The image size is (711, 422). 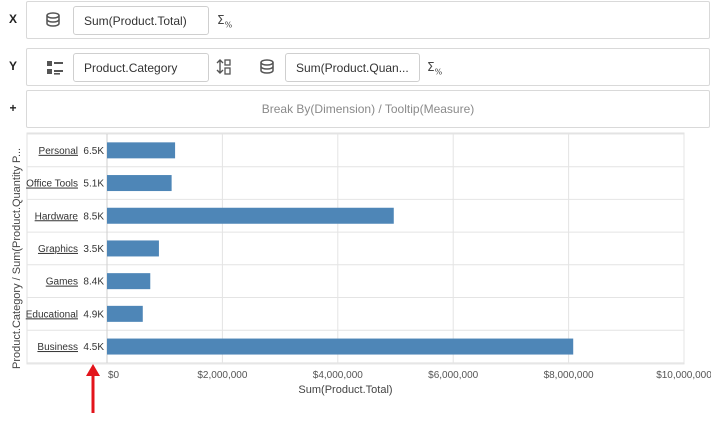 I want to click on x-measure-chip: Sum(Product.Total), so click(x=141, y=20).